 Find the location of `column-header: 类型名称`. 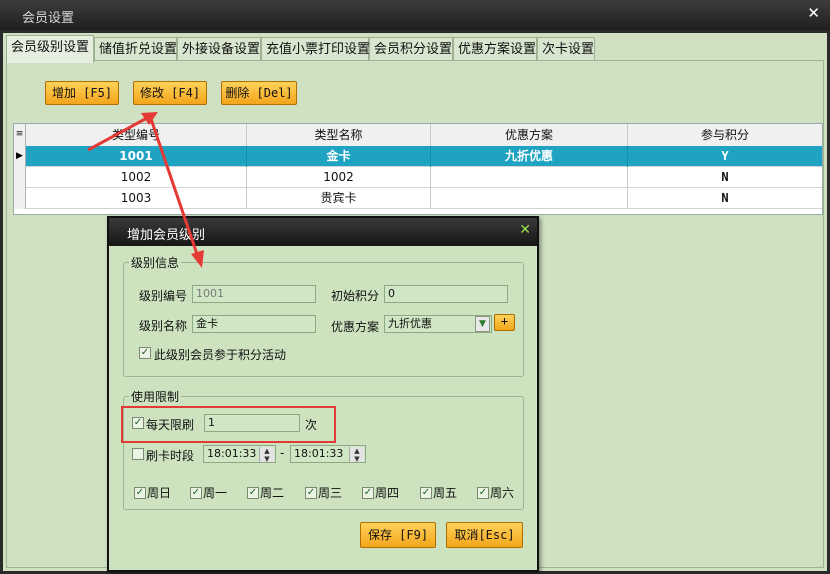

column-header: 类型名称 is located at coordinates (339, 135).